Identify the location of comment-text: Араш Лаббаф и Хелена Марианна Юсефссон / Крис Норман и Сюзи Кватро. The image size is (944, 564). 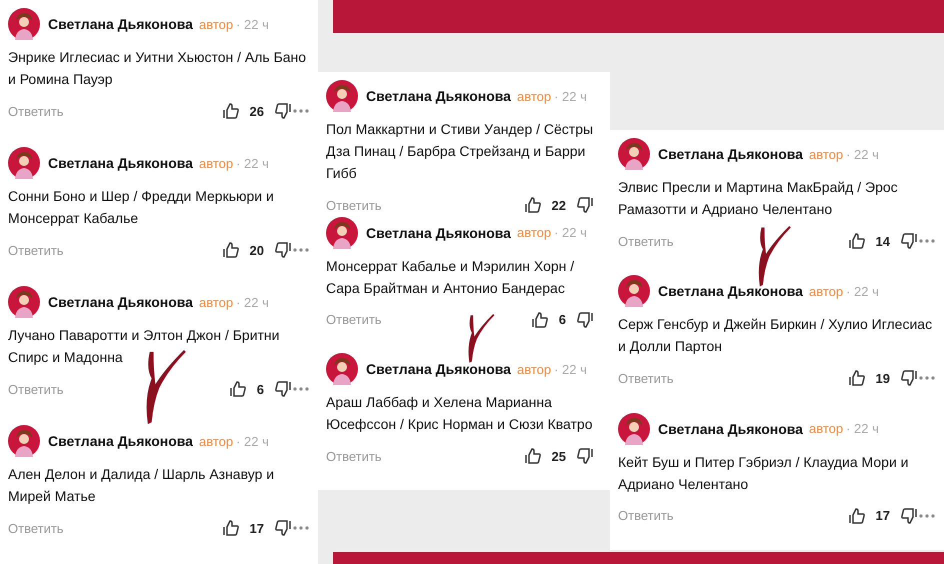
(460, 413).